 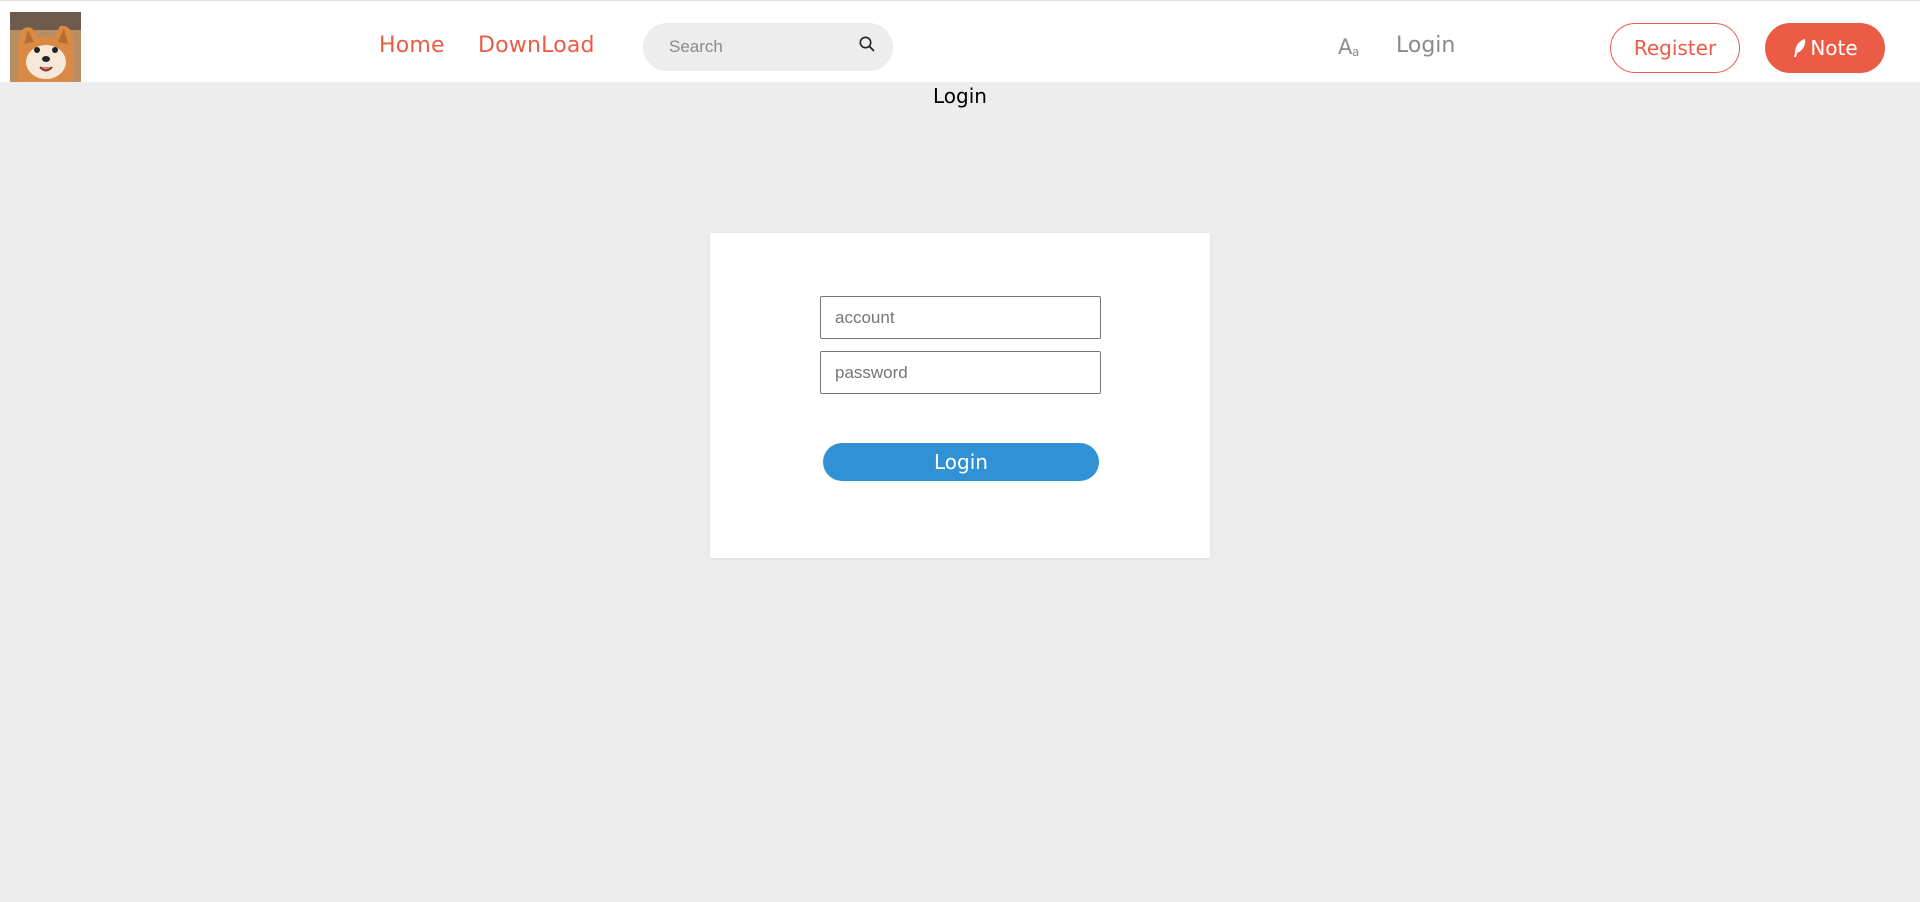 What do you see at coordinates (1356, 52) in the screenshot?
I see `font-size-icon-small-letter: a` at bounding box center [1356, 52].